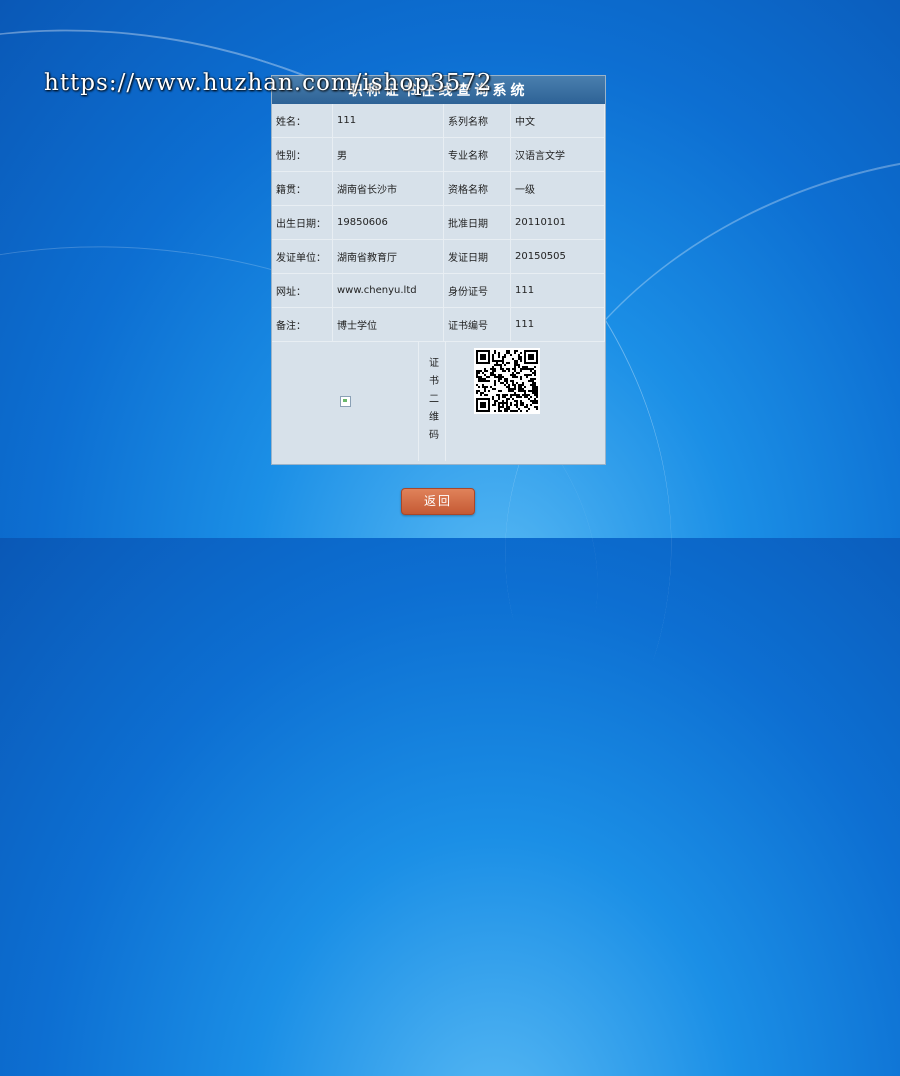 This screenshot has width=900, height=1076. I want to click on field-value: 湖南省教育厅, so click(388, 256).